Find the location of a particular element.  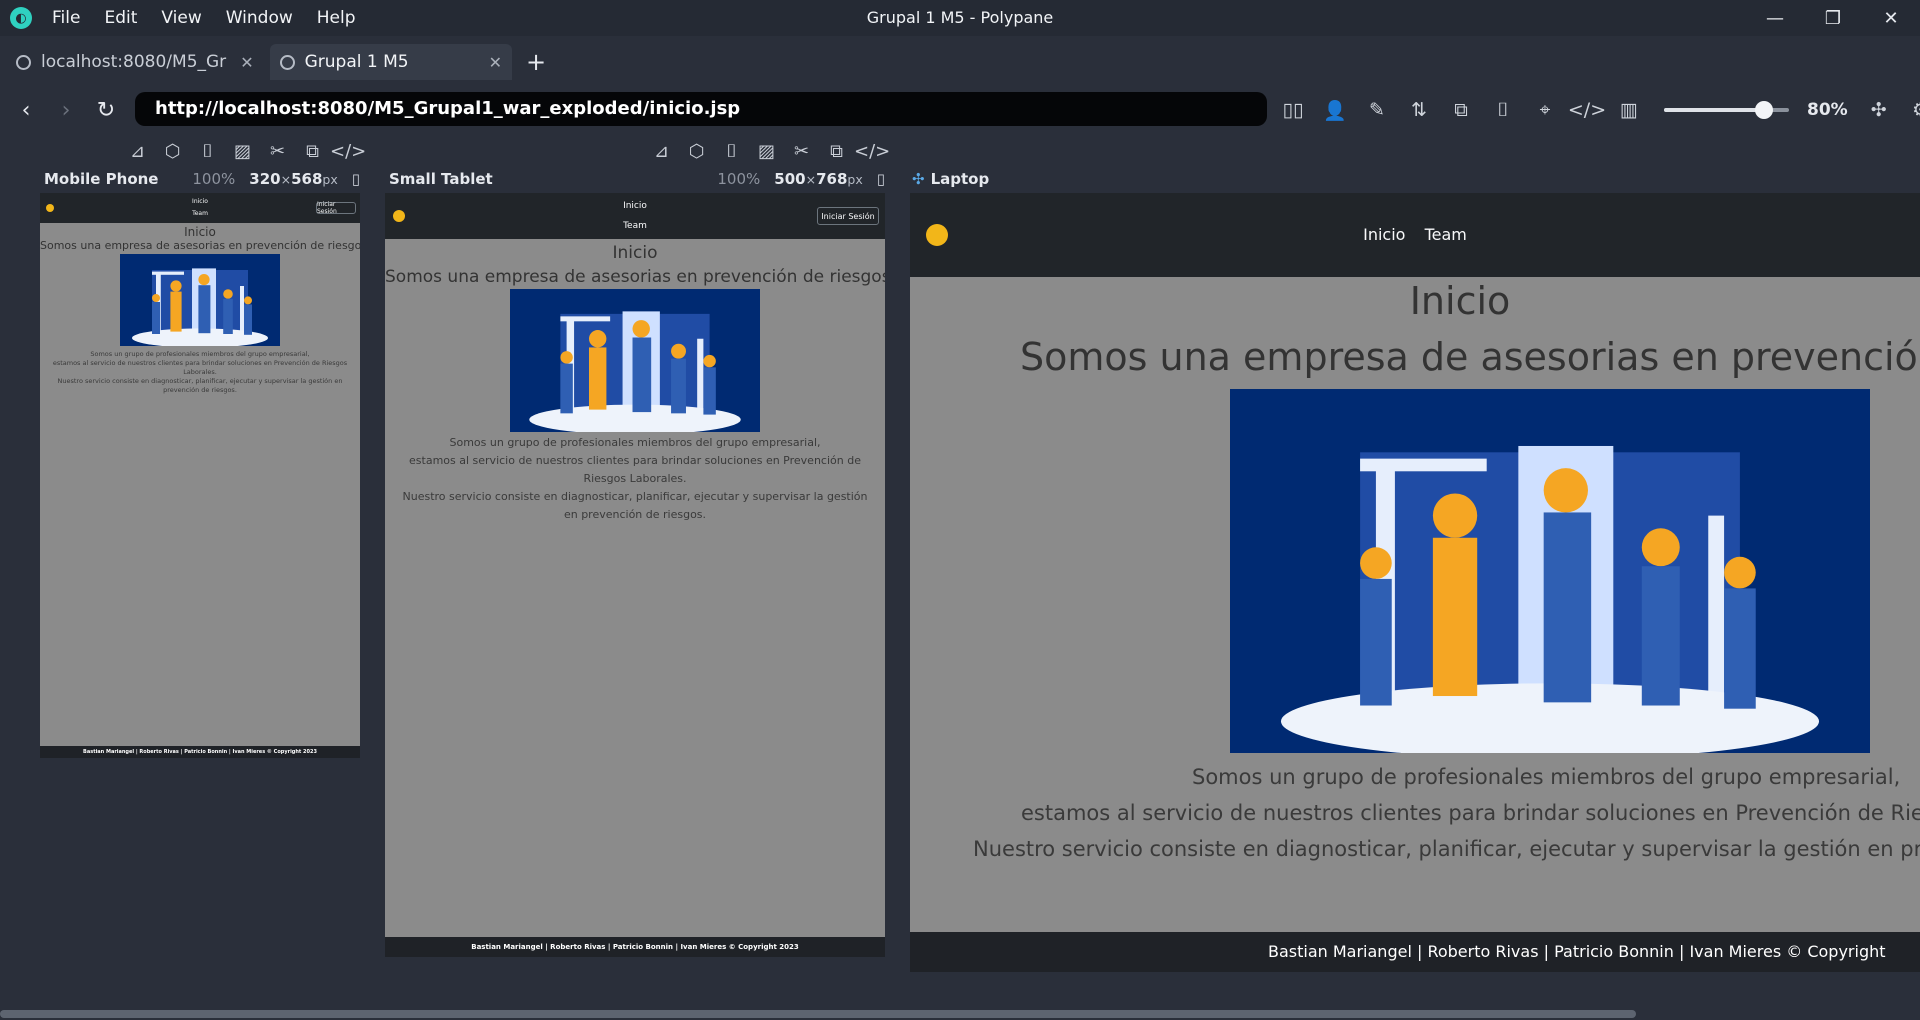

forward-icon: › is located at coordinates (66, 110).